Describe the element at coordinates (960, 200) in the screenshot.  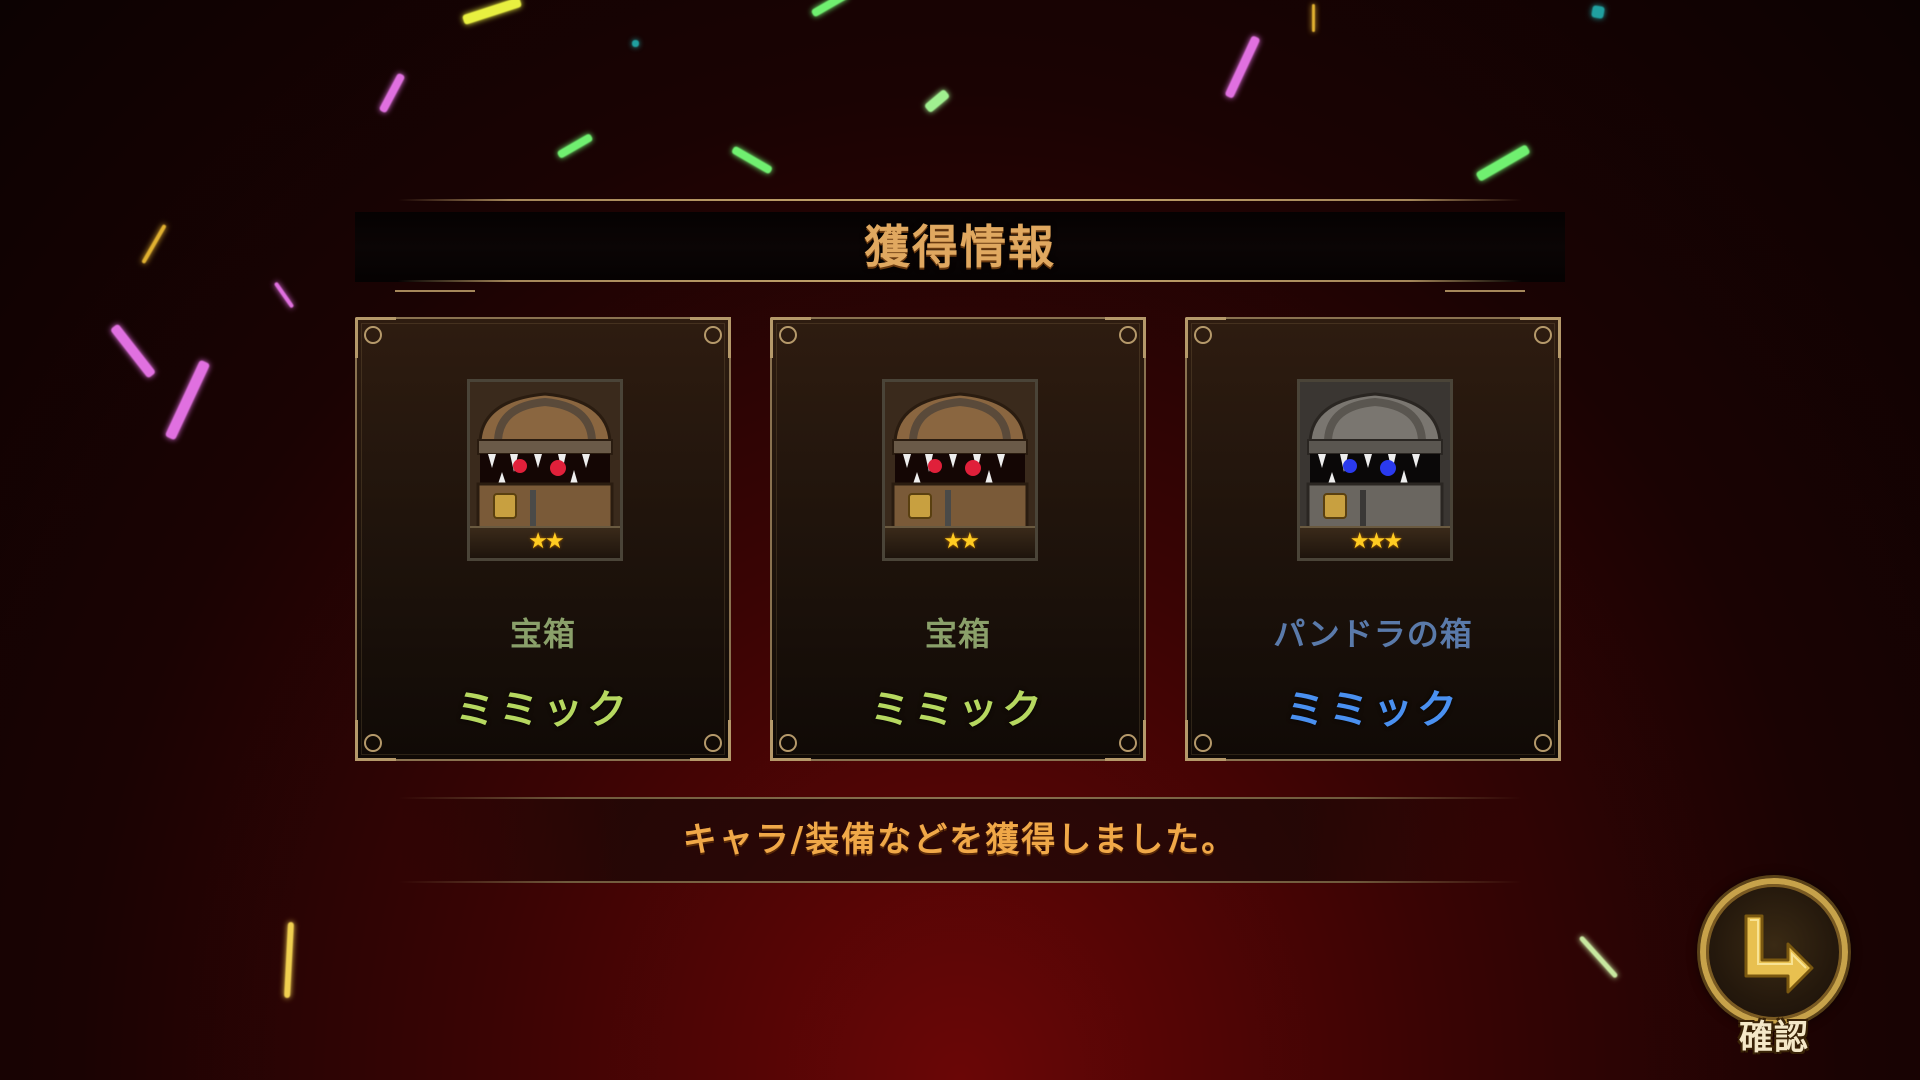
I see `header-divider-top` at that location.